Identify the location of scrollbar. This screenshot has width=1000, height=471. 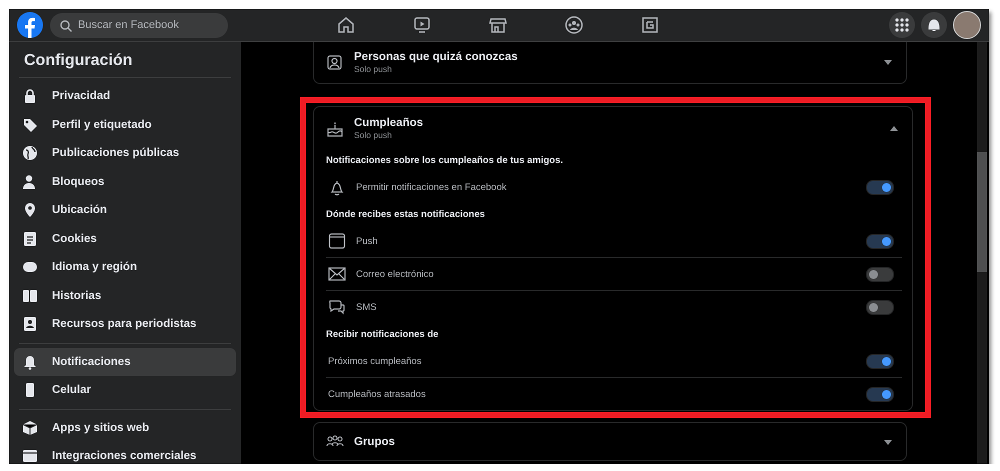
(982, 253).